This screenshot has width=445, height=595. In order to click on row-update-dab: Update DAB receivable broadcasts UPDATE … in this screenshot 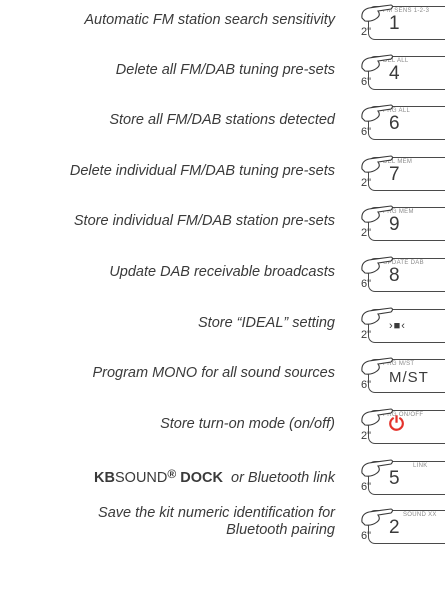, I will do `click(222, 274)`.